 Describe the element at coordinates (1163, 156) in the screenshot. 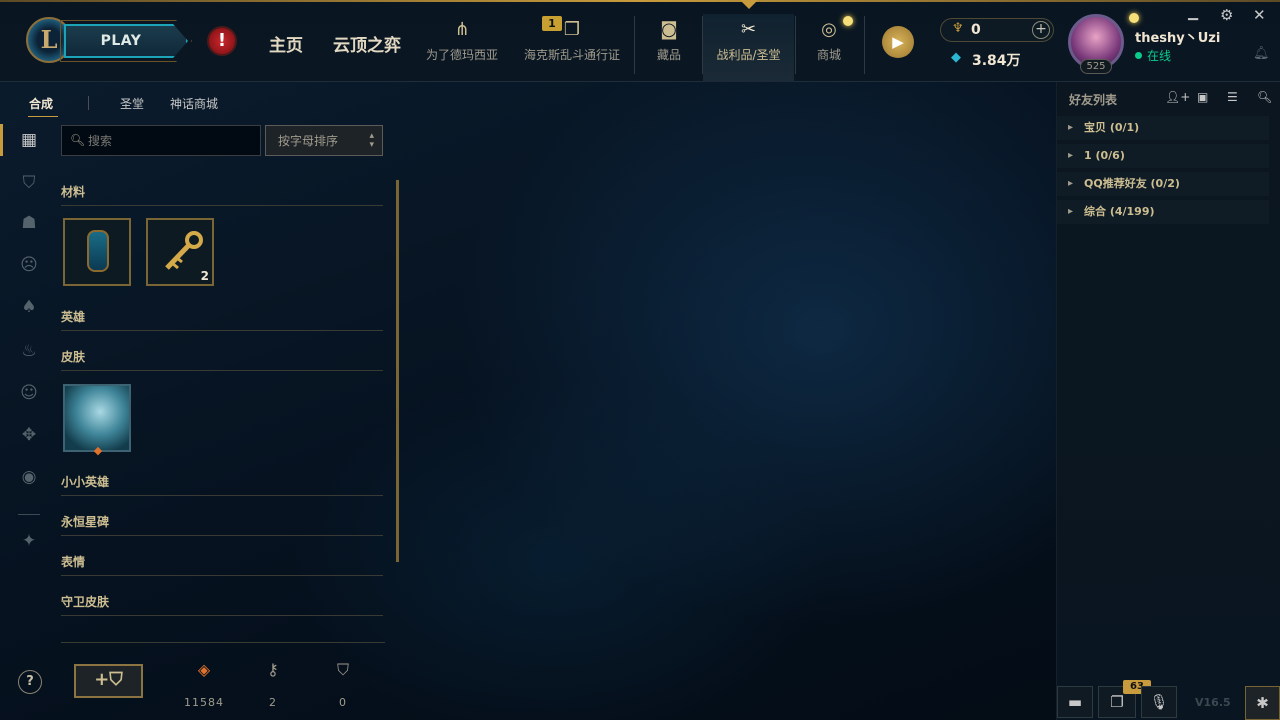

I see `friend-group: 1 (0/6)` at that location.